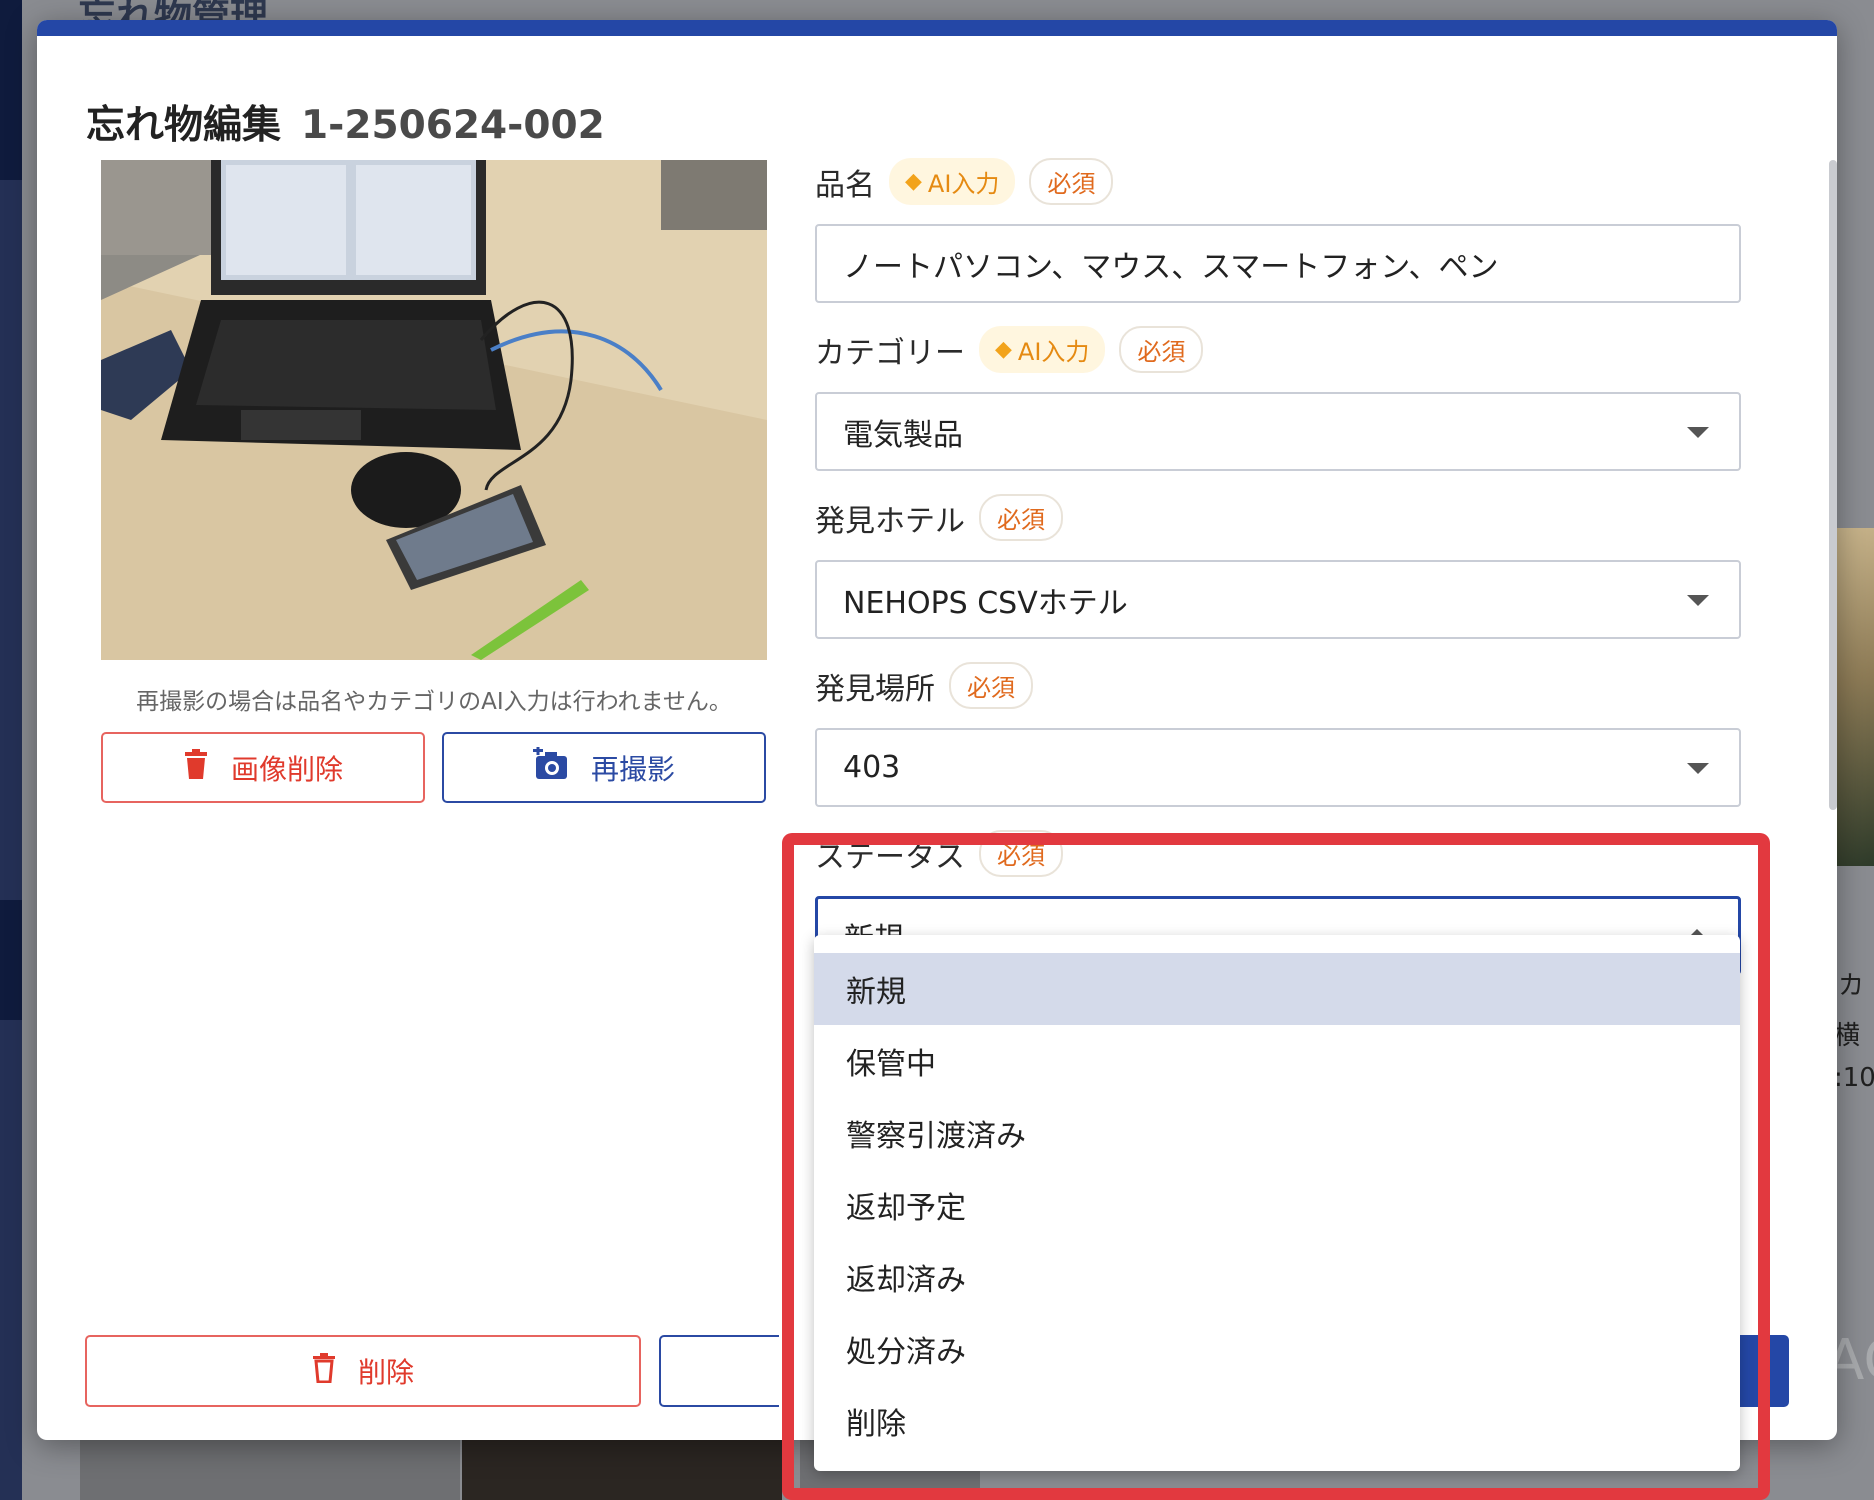 Image resolution: width=1874 pixels, height=1500 pixels. What do you see at coordinates (872, 767) in the screenshot?
I see `location-value: 403` at bounding box center [872, 767].